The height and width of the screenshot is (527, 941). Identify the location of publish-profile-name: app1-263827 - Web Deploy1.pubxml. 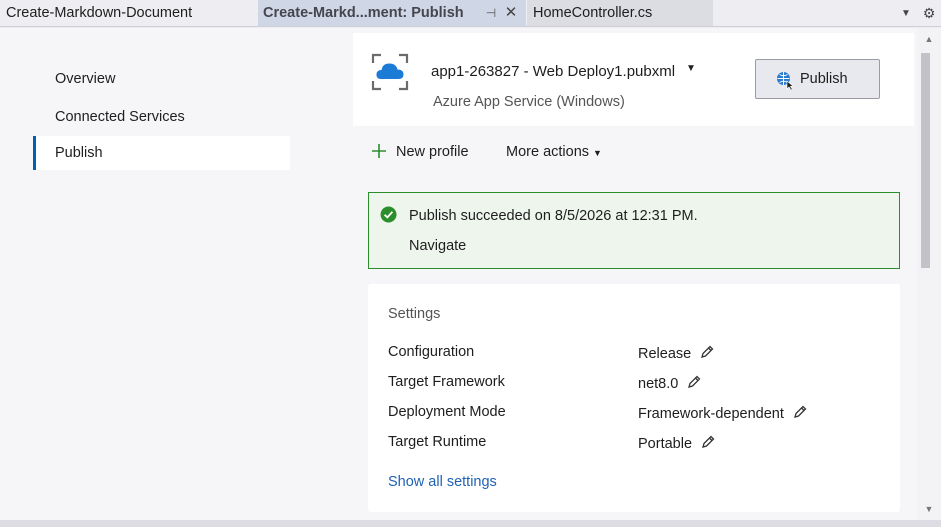
(553, 71).